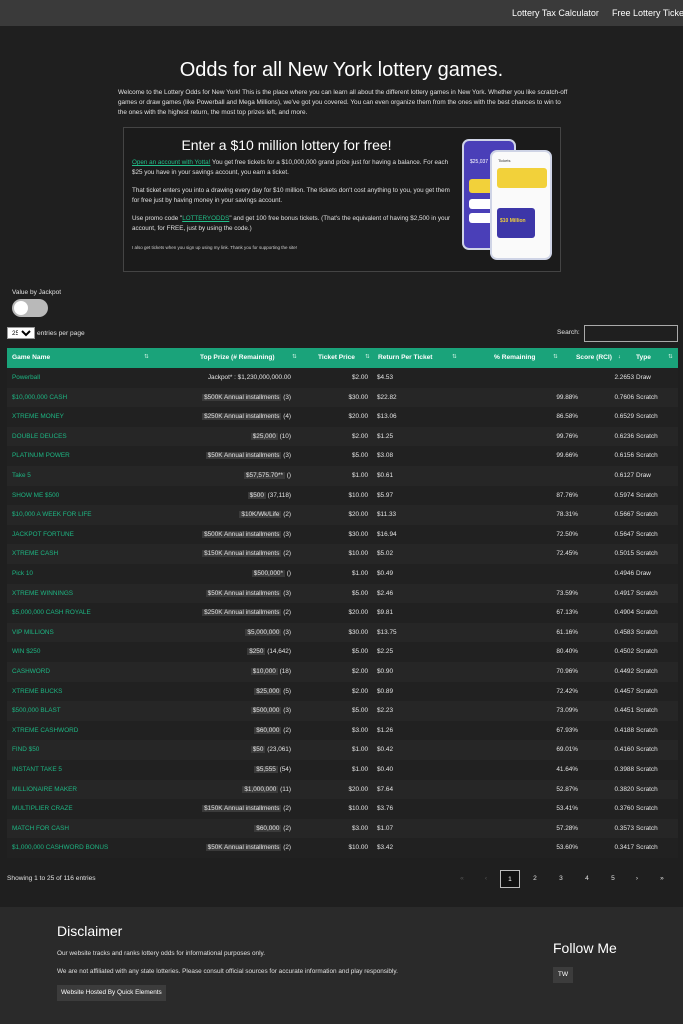 The width and height of the screenshot is (683, 1024). Describe the element at coordinates (25, 749) in the screenshot. I see `game-name-link: FIND $50` at that location.